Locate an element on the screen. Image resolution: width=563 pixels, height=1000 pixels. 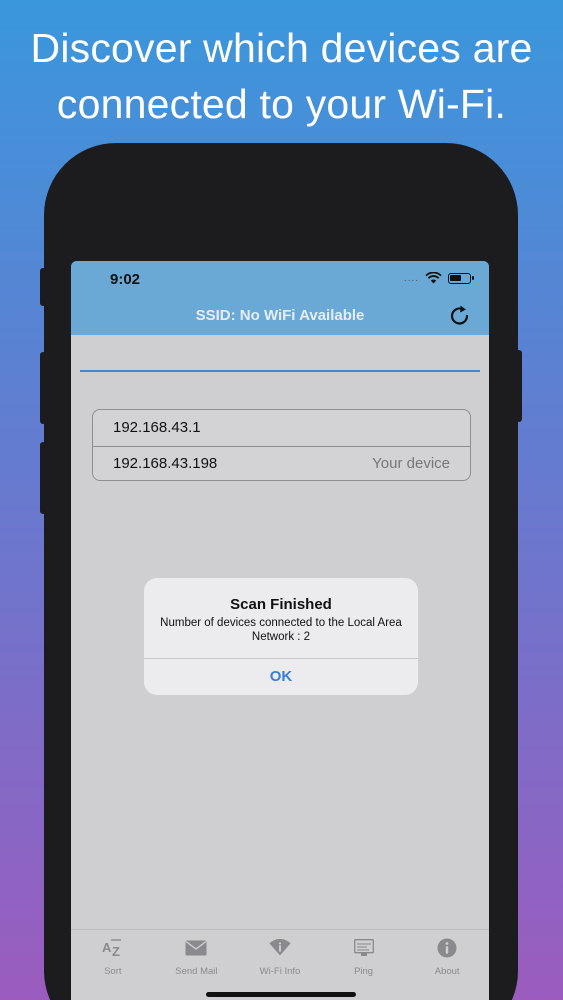
tab-send-mail: Send Mail is located at coordinates (197, 965).